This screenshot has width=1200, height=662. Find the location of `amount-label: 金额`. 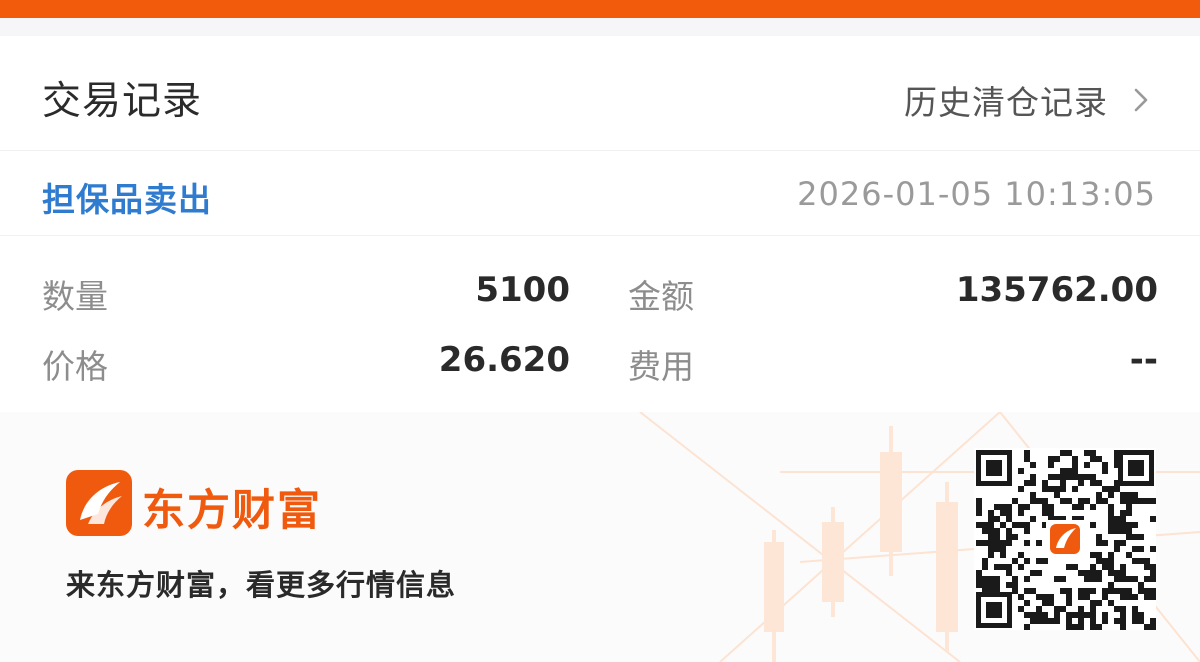

amount-label: 金额 is located at coordinates (661, 296).